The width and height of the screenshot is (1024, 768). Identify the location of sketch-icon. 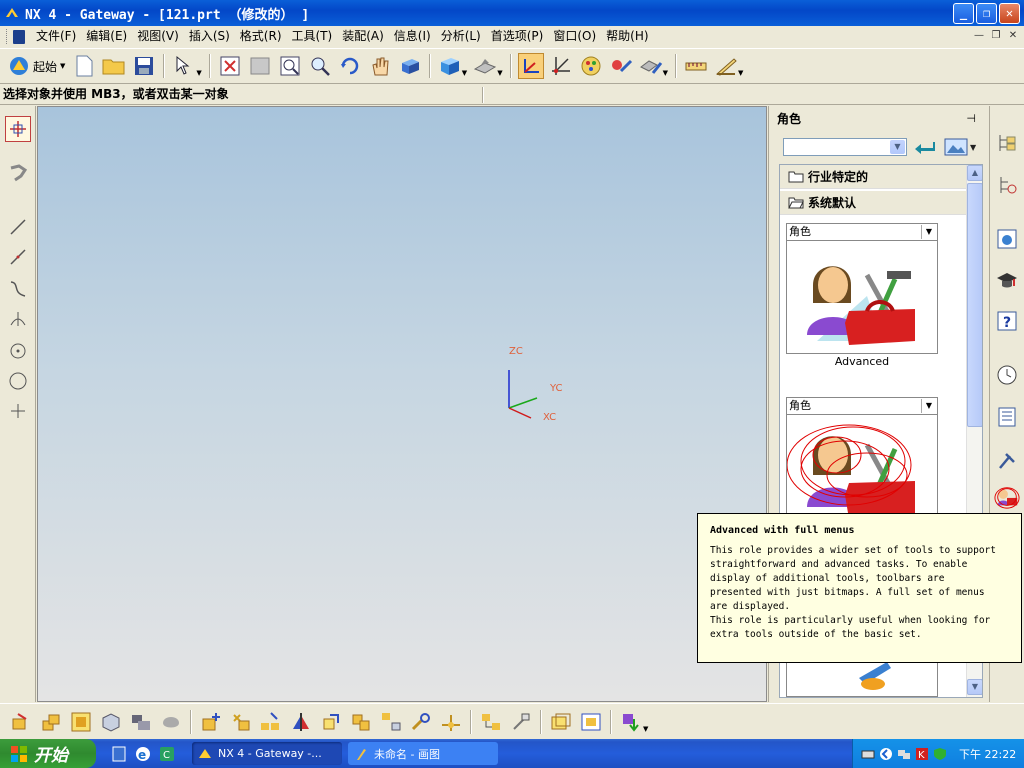
(18, 173).